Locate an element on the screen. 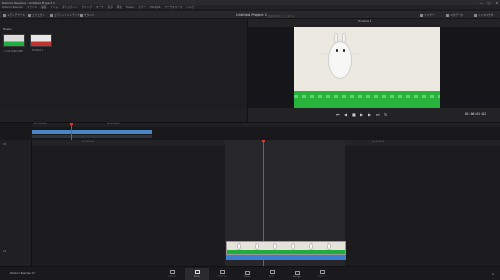  page-tab-edit: エディット is located at coordinates (222, 274).